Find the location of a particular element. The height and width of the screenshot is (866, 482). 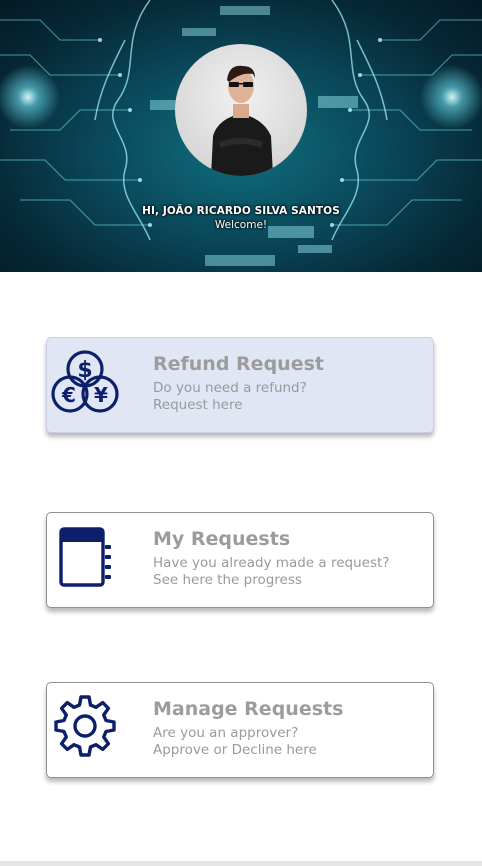

notebook-icon is located at coordinates (85, 557).